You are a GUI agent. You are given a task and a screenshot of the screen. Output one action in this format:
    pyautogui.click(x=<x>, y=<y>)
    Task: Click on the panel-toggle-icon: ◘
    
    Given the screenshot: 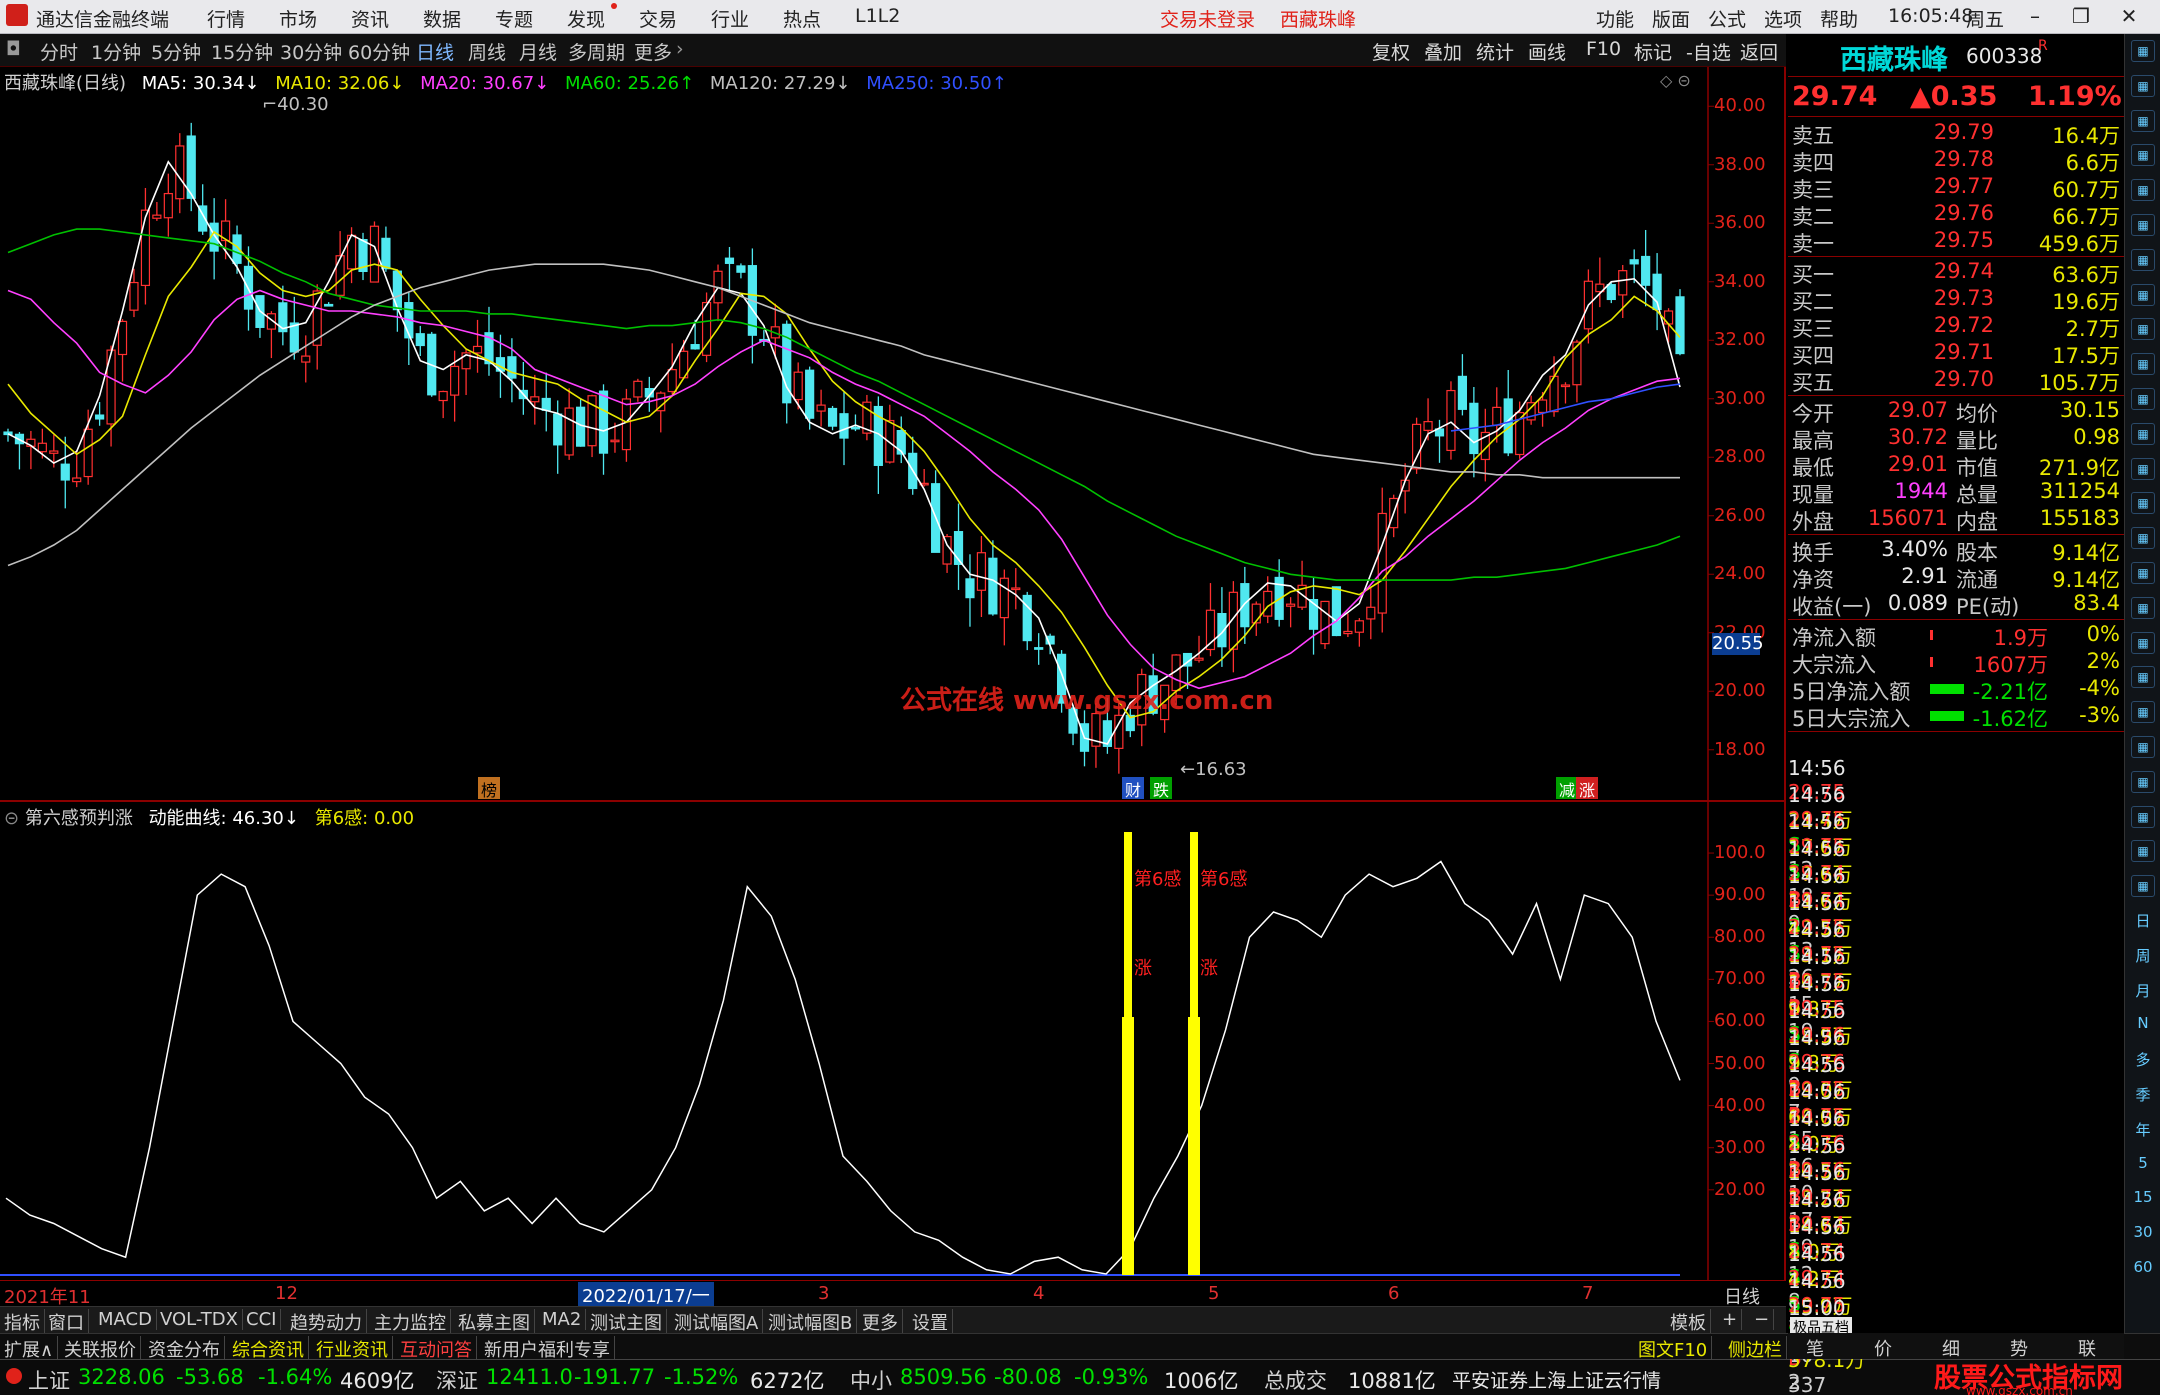 What is the action you would take?
    pyautogui.click(x=13, y=49)
    